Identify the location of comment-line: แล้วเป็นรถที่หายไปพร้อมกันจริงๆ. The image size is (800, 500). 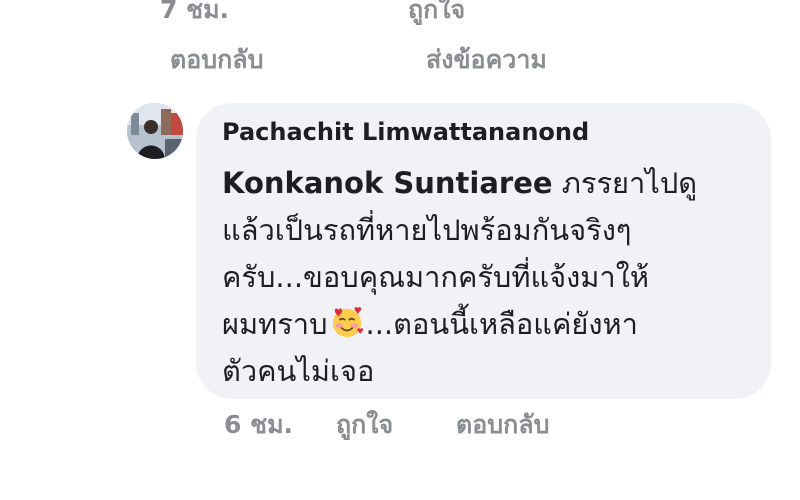
(427, 230).